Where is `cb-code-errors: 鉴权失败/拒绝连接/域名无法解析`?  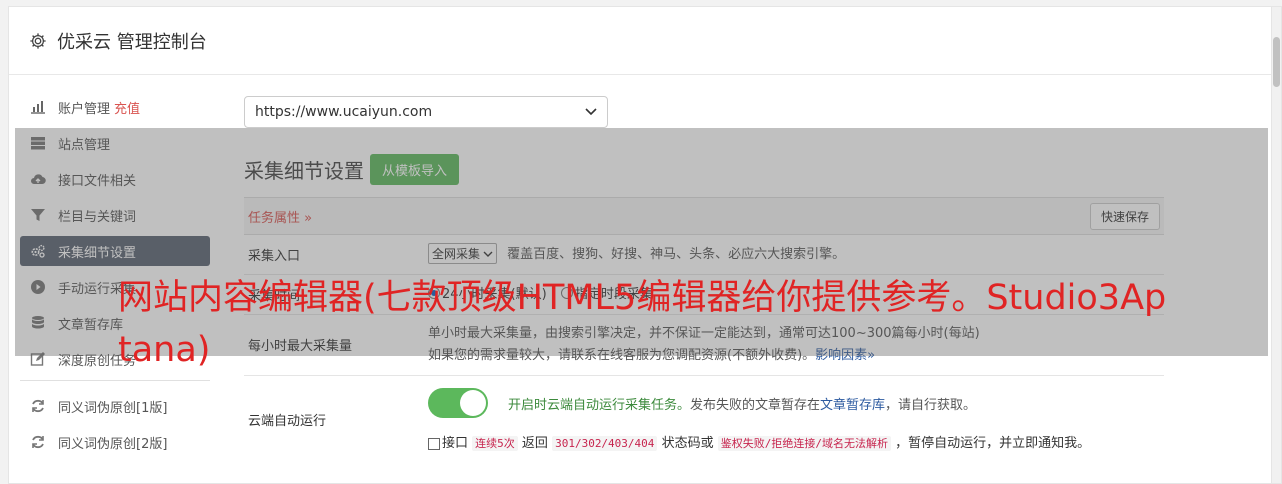 cb-code-errors: 鉴权失败/拒绝连接/域名无法解析 is located at coordinates (804, 443).